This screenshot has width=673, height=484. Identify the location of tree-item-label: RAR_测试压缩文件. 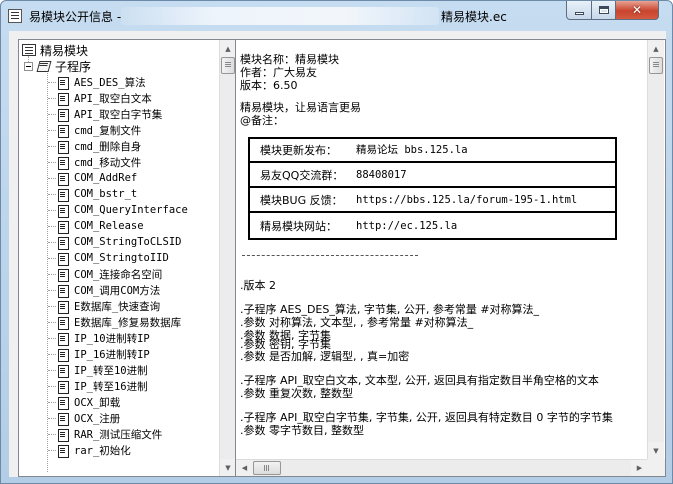
(118, 434).